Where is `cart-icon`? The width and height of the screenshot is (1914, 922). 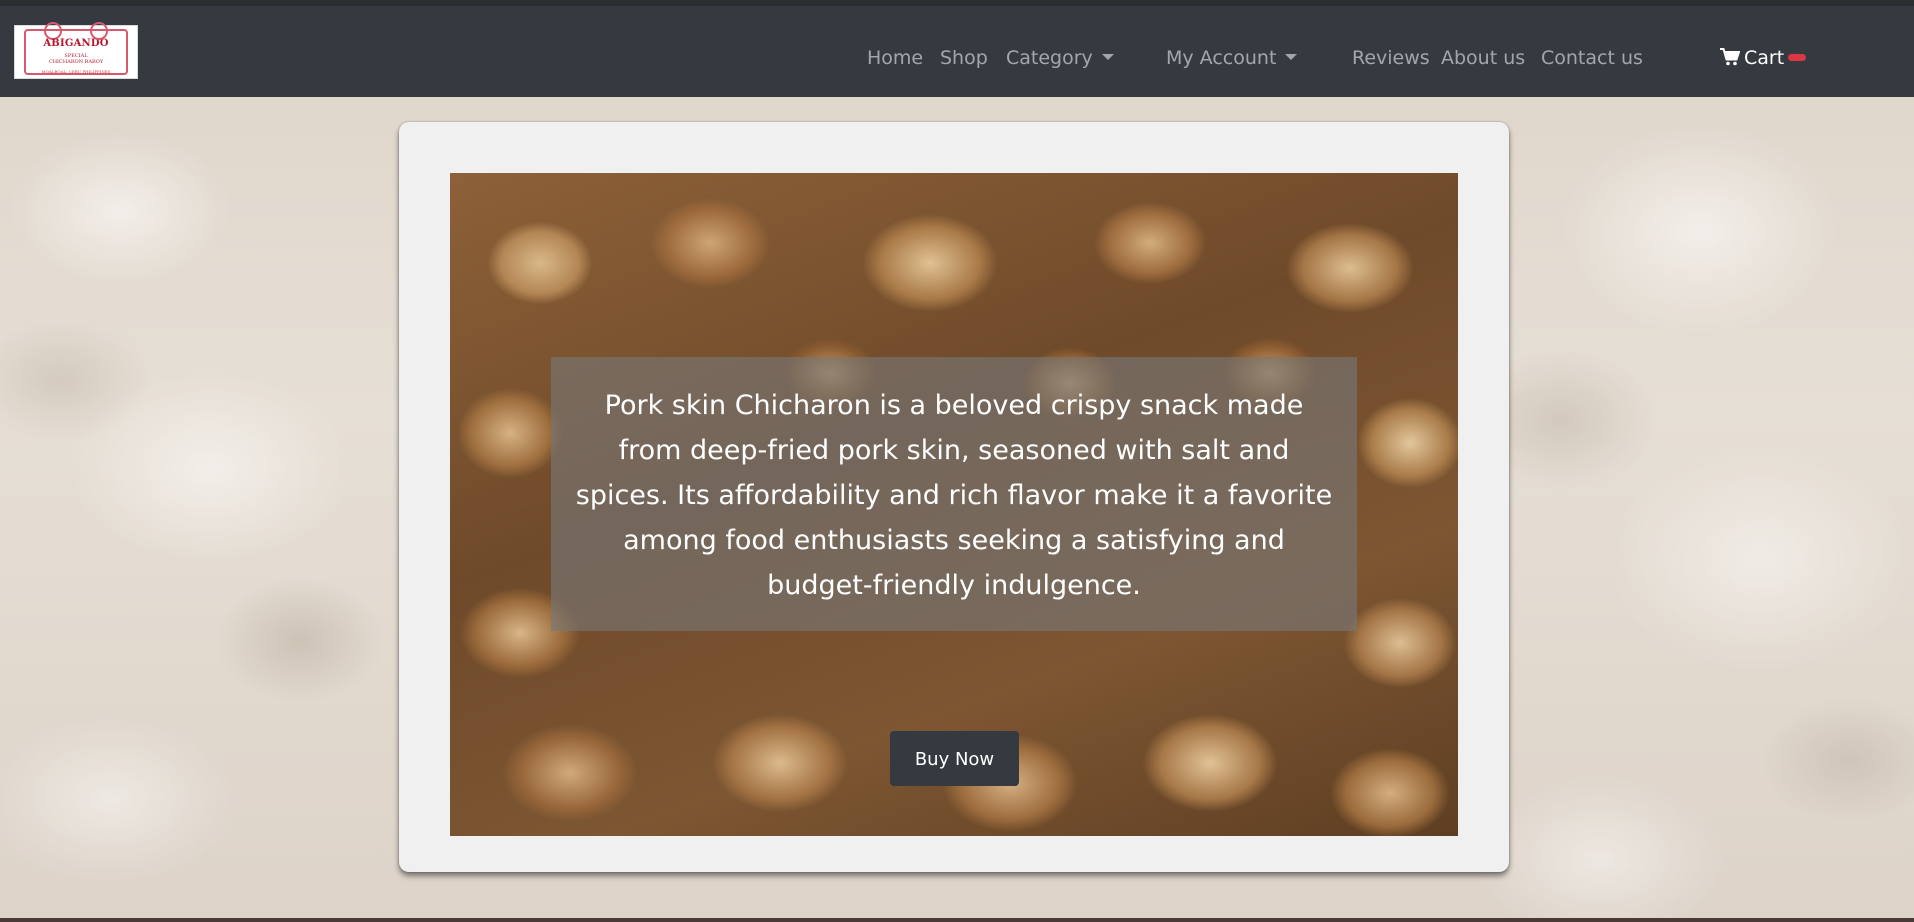
cart-icon is located at coordinates (1730, 60).